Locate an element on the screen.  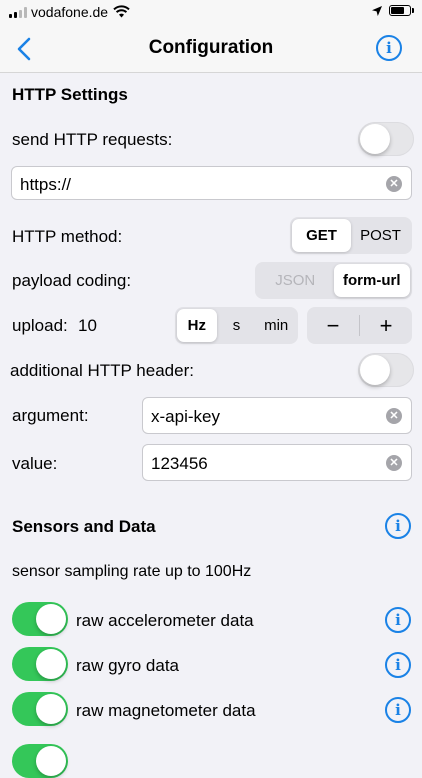
location-arrow-icon is located at coordinates (377, 11).